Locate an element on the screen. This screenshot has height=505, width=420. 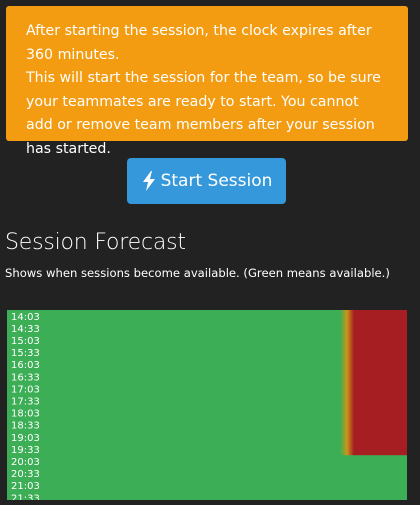
forecast-row: 18:03 is located at coordinates (207, 413).